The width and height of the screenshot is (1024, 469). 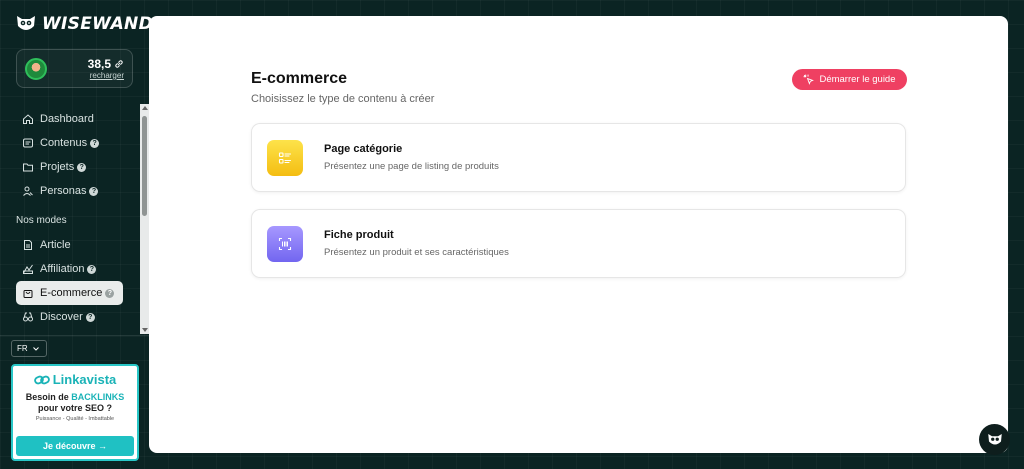 What do you see at coordinates (97, 24) in the screenshot?
I see `brand-name: WISEWAND` at bounding box center [97, 24].